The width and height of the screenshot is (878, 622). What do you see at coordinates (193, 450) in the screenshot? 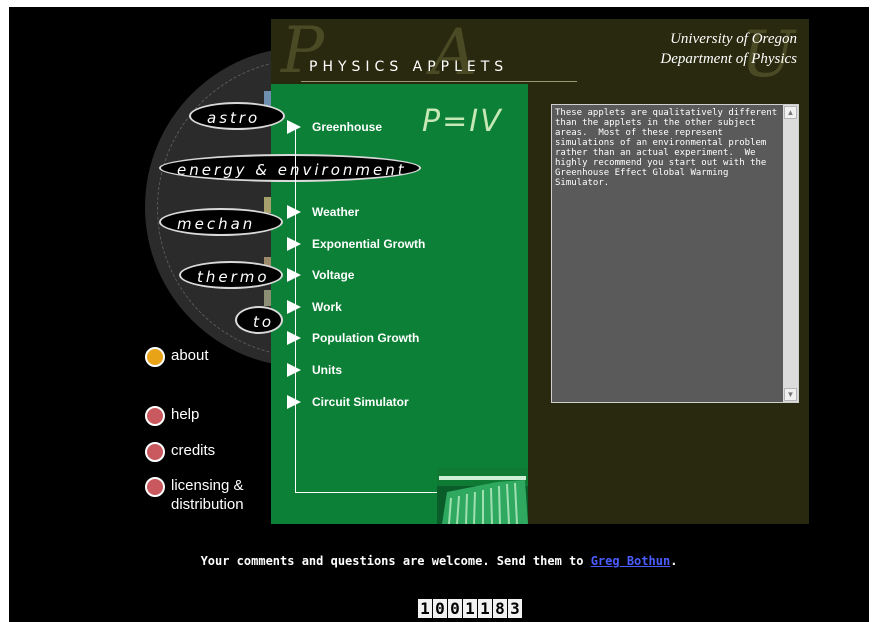
I see `credits-label: credits` at bounding box center [193, 450].